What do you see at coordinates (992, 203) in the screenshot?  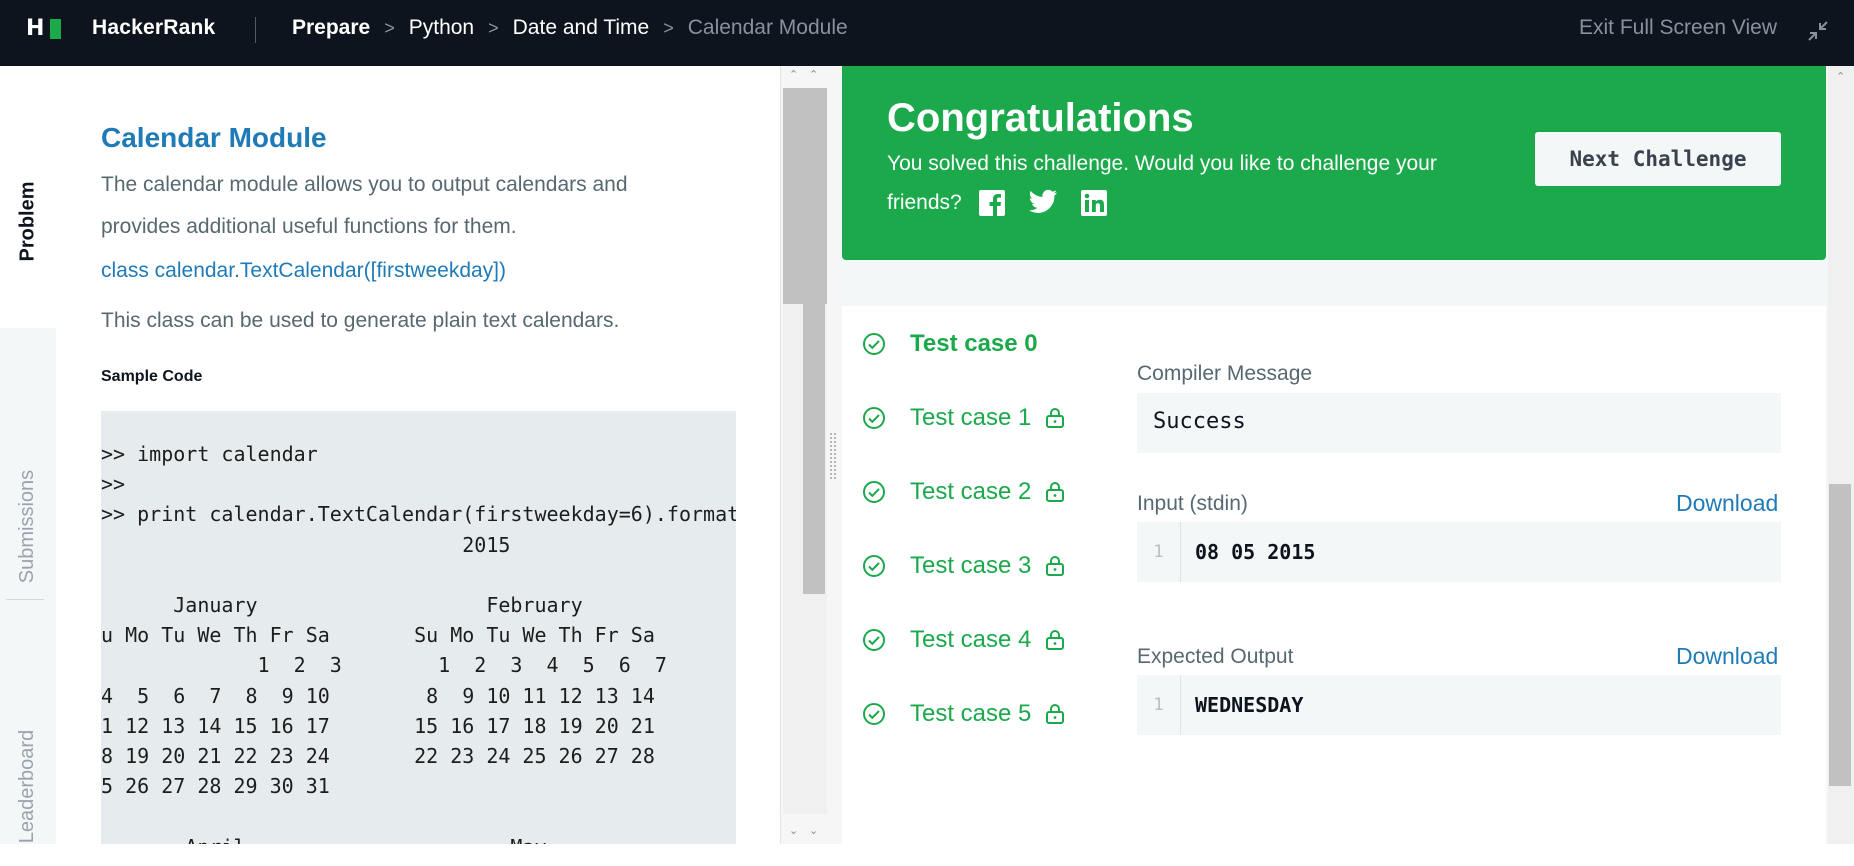 I see `facebook-icon` at bounding box center [992, 203].